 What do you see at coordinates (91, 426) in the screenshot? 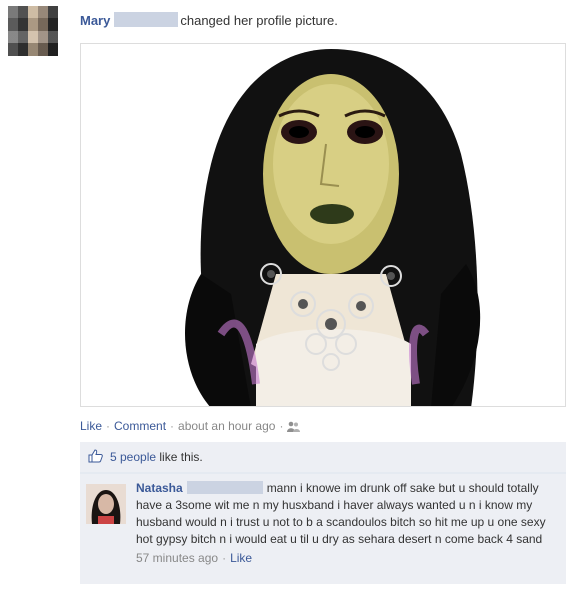
I see `like-link: Like` at bounding box center [91, 426].